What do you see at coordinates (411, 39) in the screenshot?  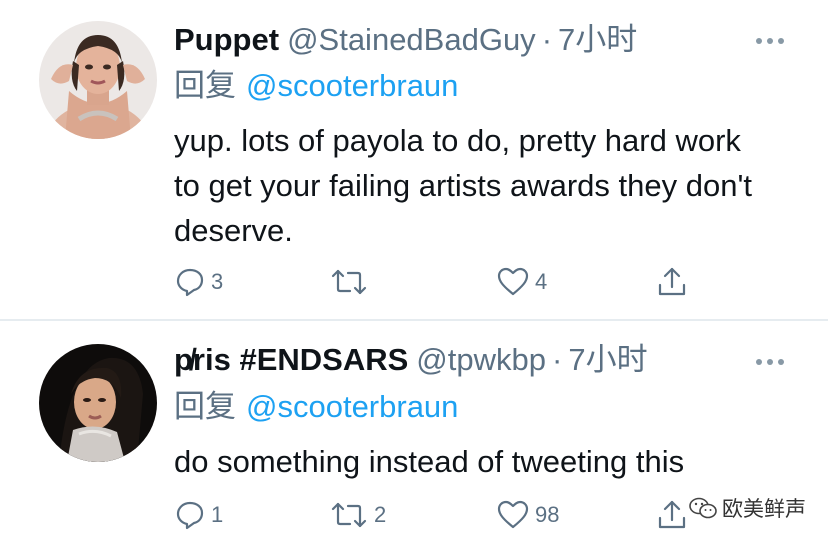 I see `user-handle: @StainedBadGuy` at bounding box center [411, 39].